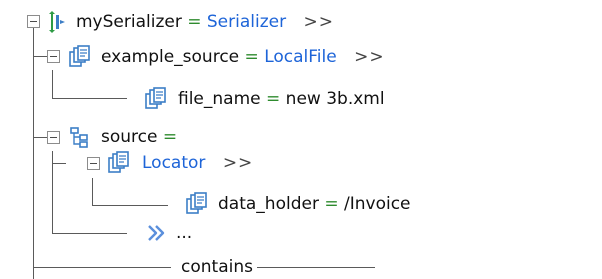 The image size is (602, 279). I want to click on tree-line-more, so click(89, 233).